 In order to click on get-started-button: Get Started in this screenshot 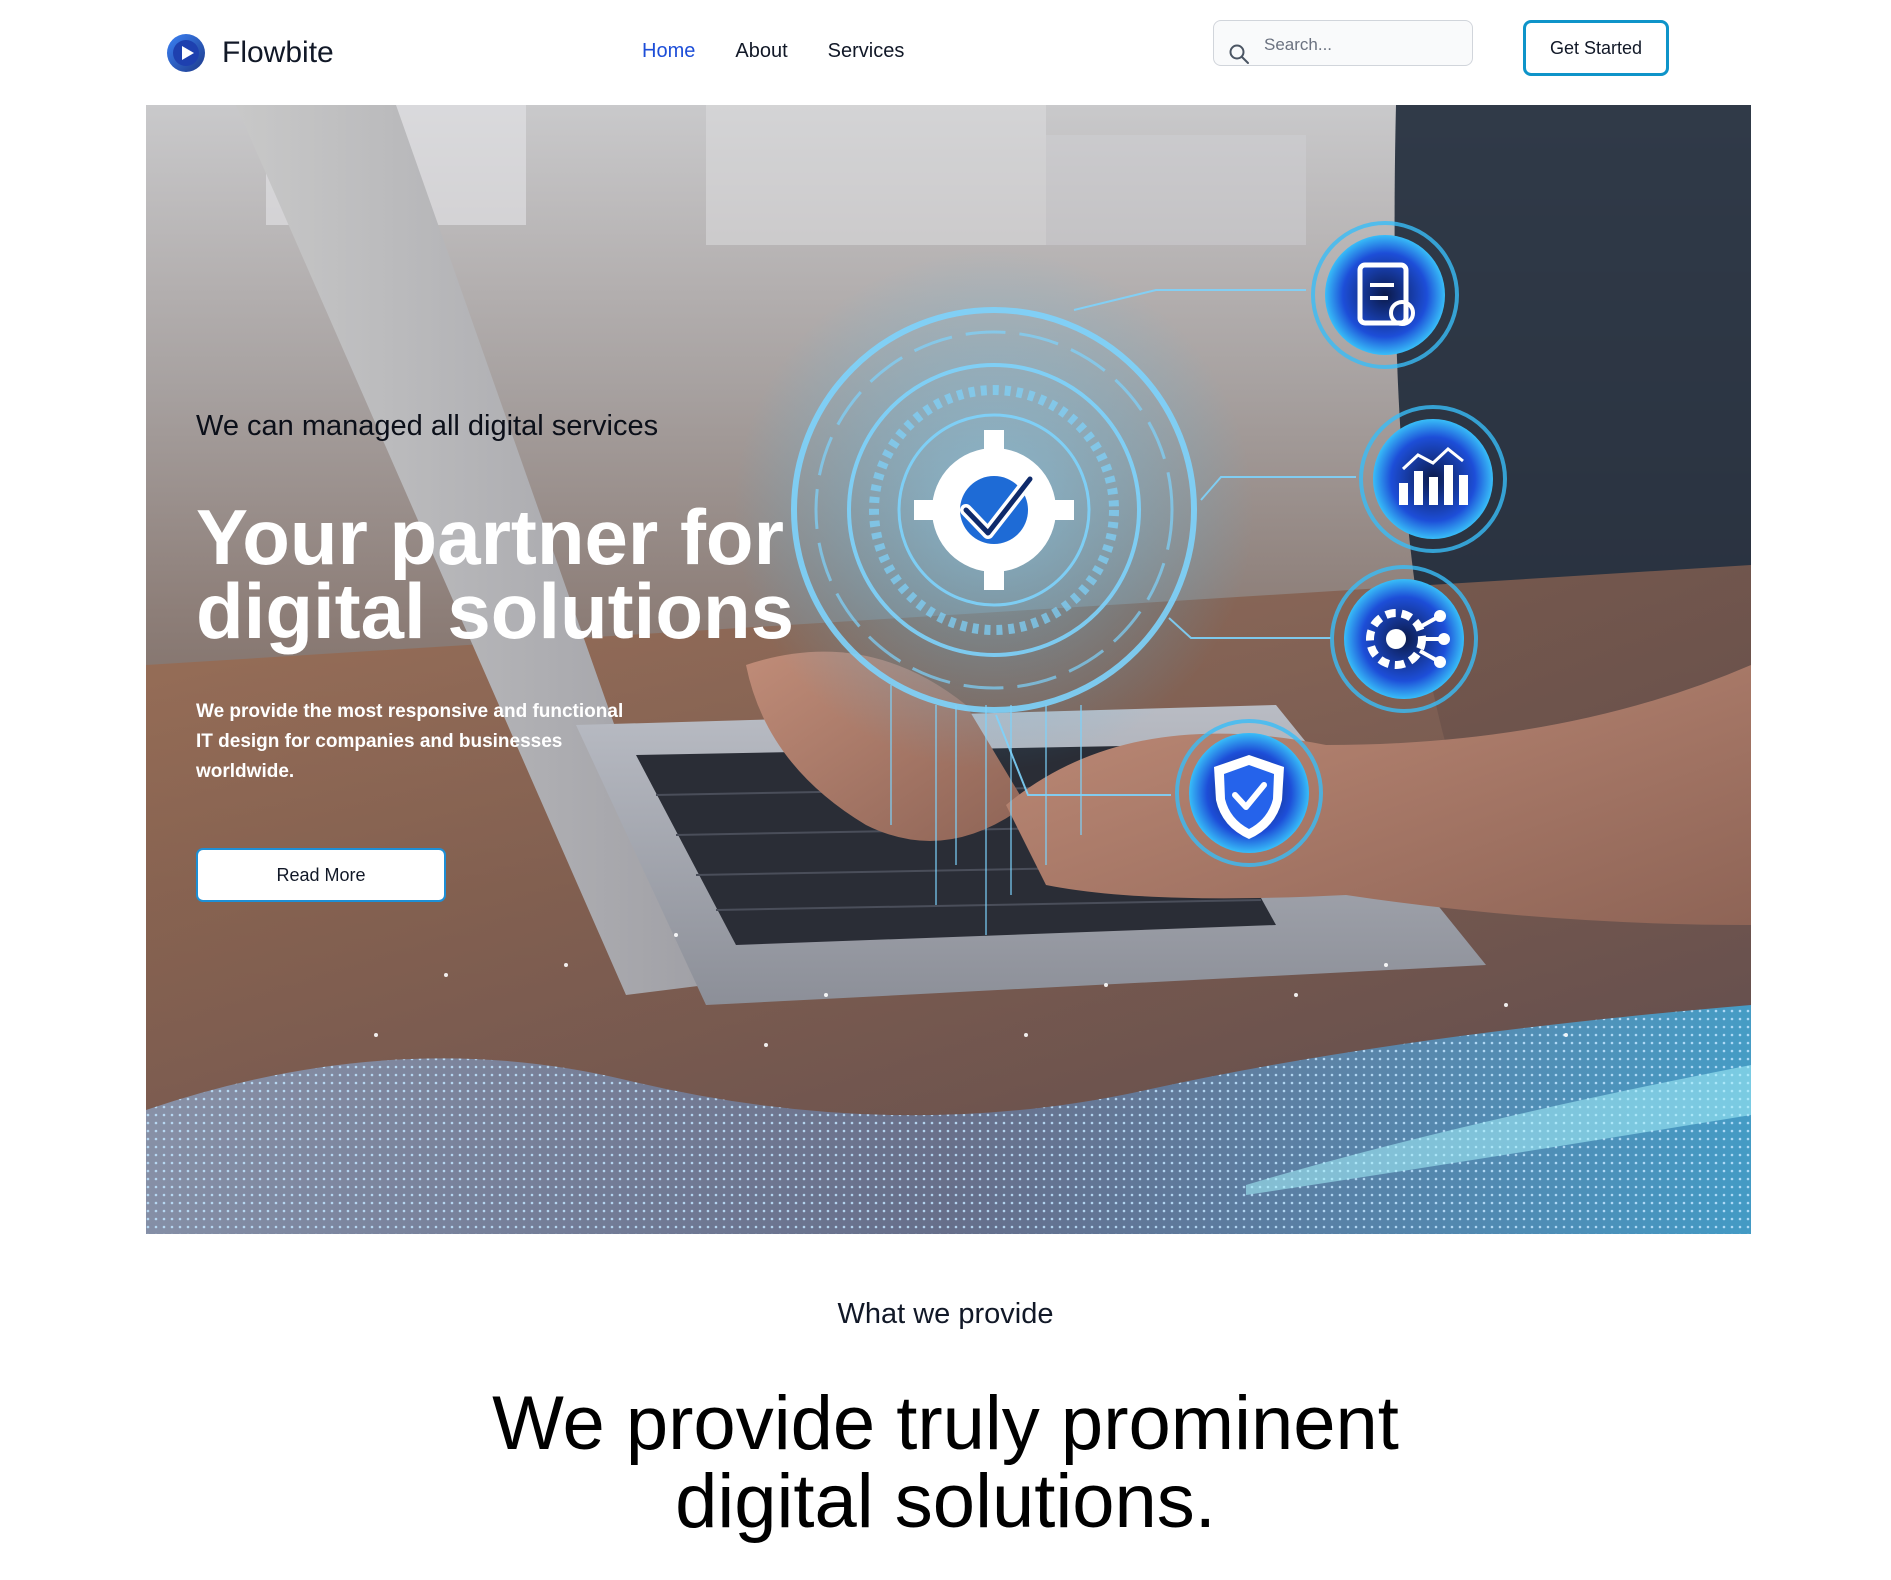, I will do `click(1596, 48)`.